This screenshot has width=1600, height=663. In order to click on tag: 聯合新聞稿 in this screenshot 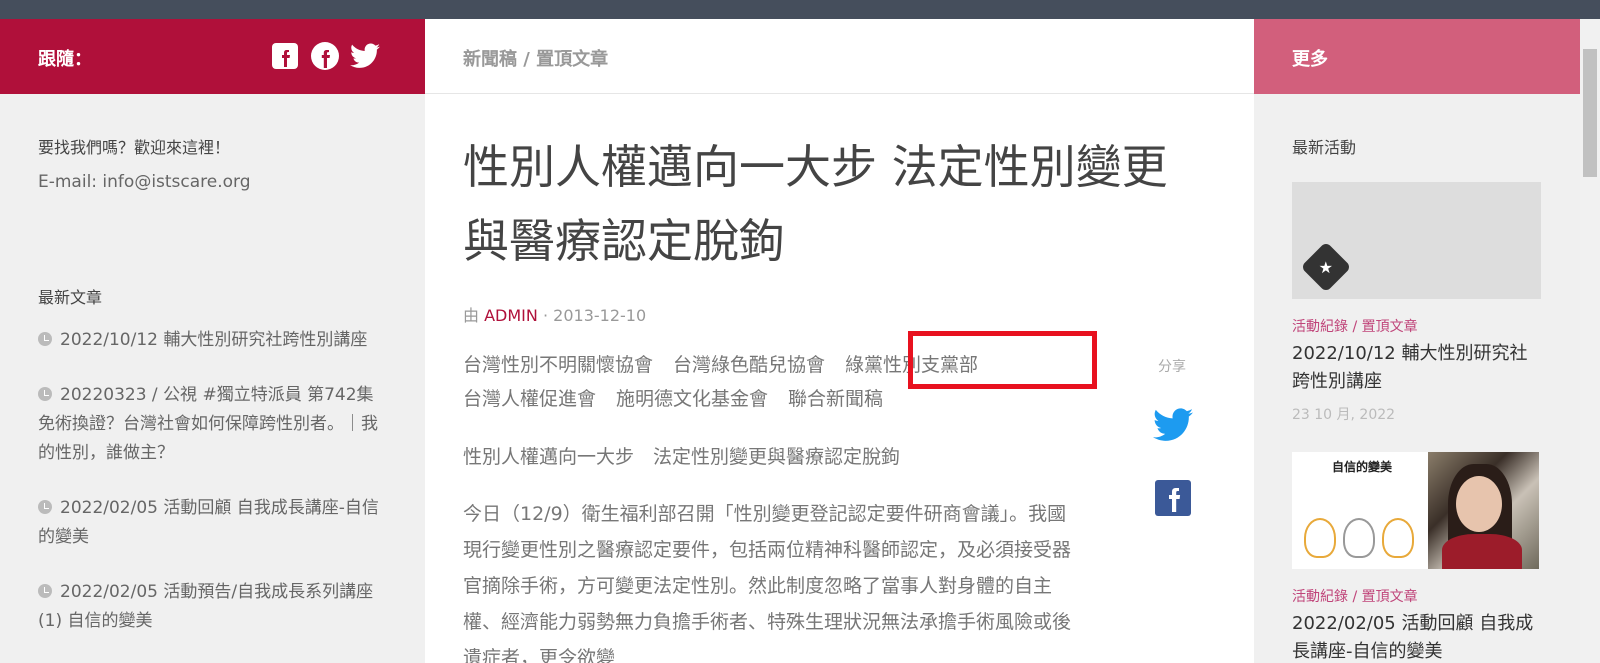, I will do `click(836, 399)`.